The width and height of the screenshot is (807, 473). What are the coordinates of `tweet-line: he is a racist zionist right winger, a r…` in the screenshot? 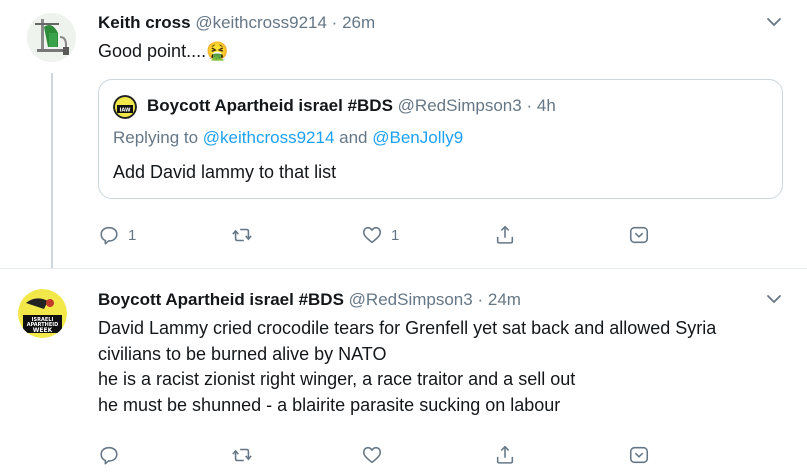 It's located at (337, 379).